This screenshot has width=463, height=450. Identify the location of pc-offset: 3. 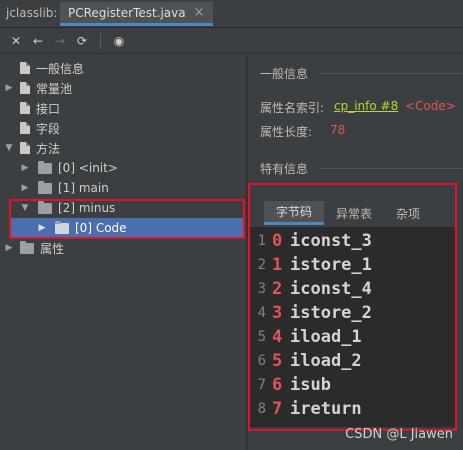
(277, 313).